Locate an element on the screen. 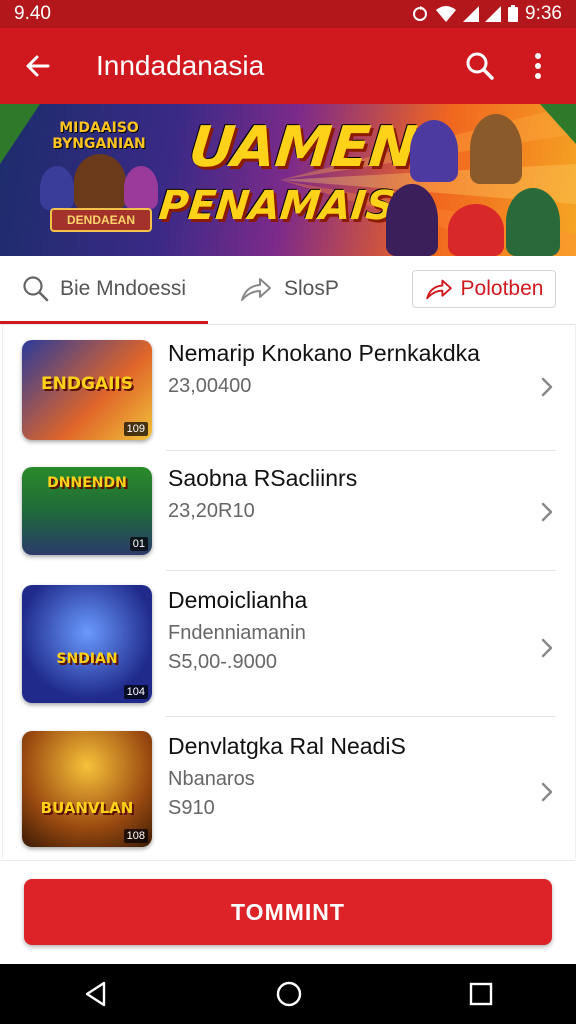 This screenshot has width=576, height=1024. item-thumbnail-label: BUANVLAN is located at coordinates (87, 808).